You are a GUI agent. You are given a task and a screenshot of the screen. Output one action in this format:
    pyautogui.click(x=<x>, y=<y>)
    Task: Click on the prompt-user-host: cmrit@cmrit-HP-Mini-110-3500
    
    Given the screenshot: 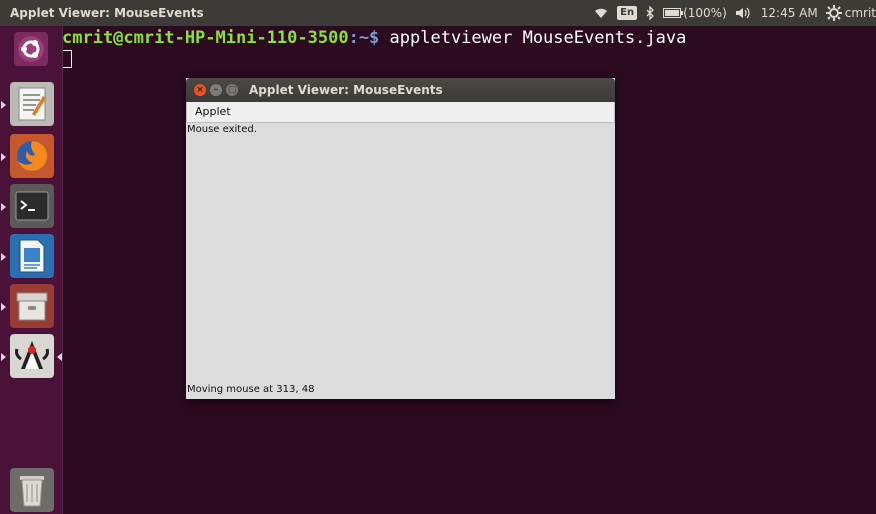 What is the action you would take?
    pyautogui.click(x=205, y=38)
    